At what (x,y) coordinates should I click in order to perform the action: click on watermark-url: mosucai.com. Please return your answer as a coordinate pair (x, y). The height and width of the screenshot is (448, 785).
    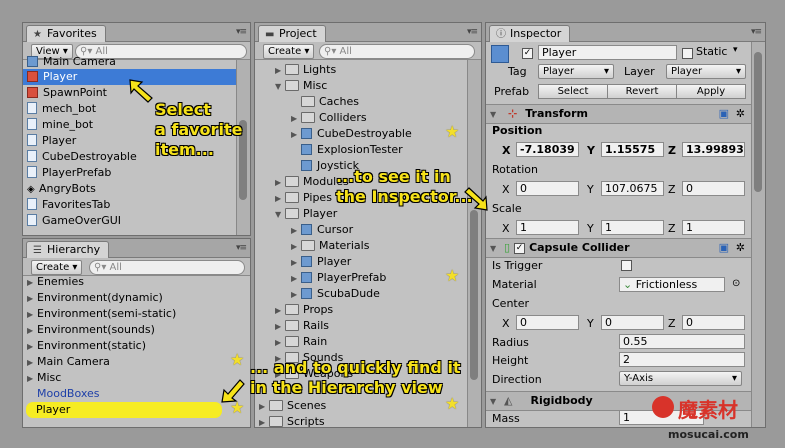
    Looking at the image, I should click on (708, 434).